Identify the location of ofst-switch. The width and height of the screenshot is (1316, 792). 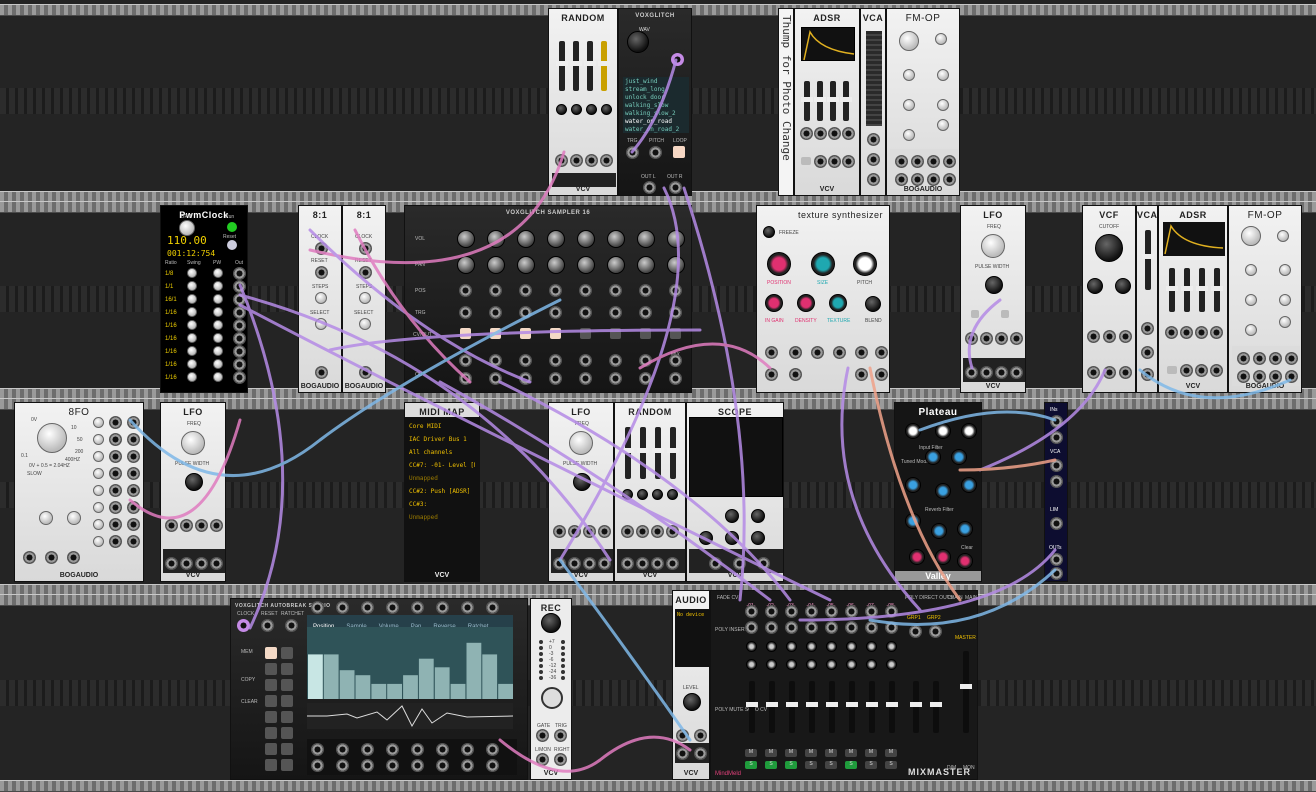
(1005, 314).